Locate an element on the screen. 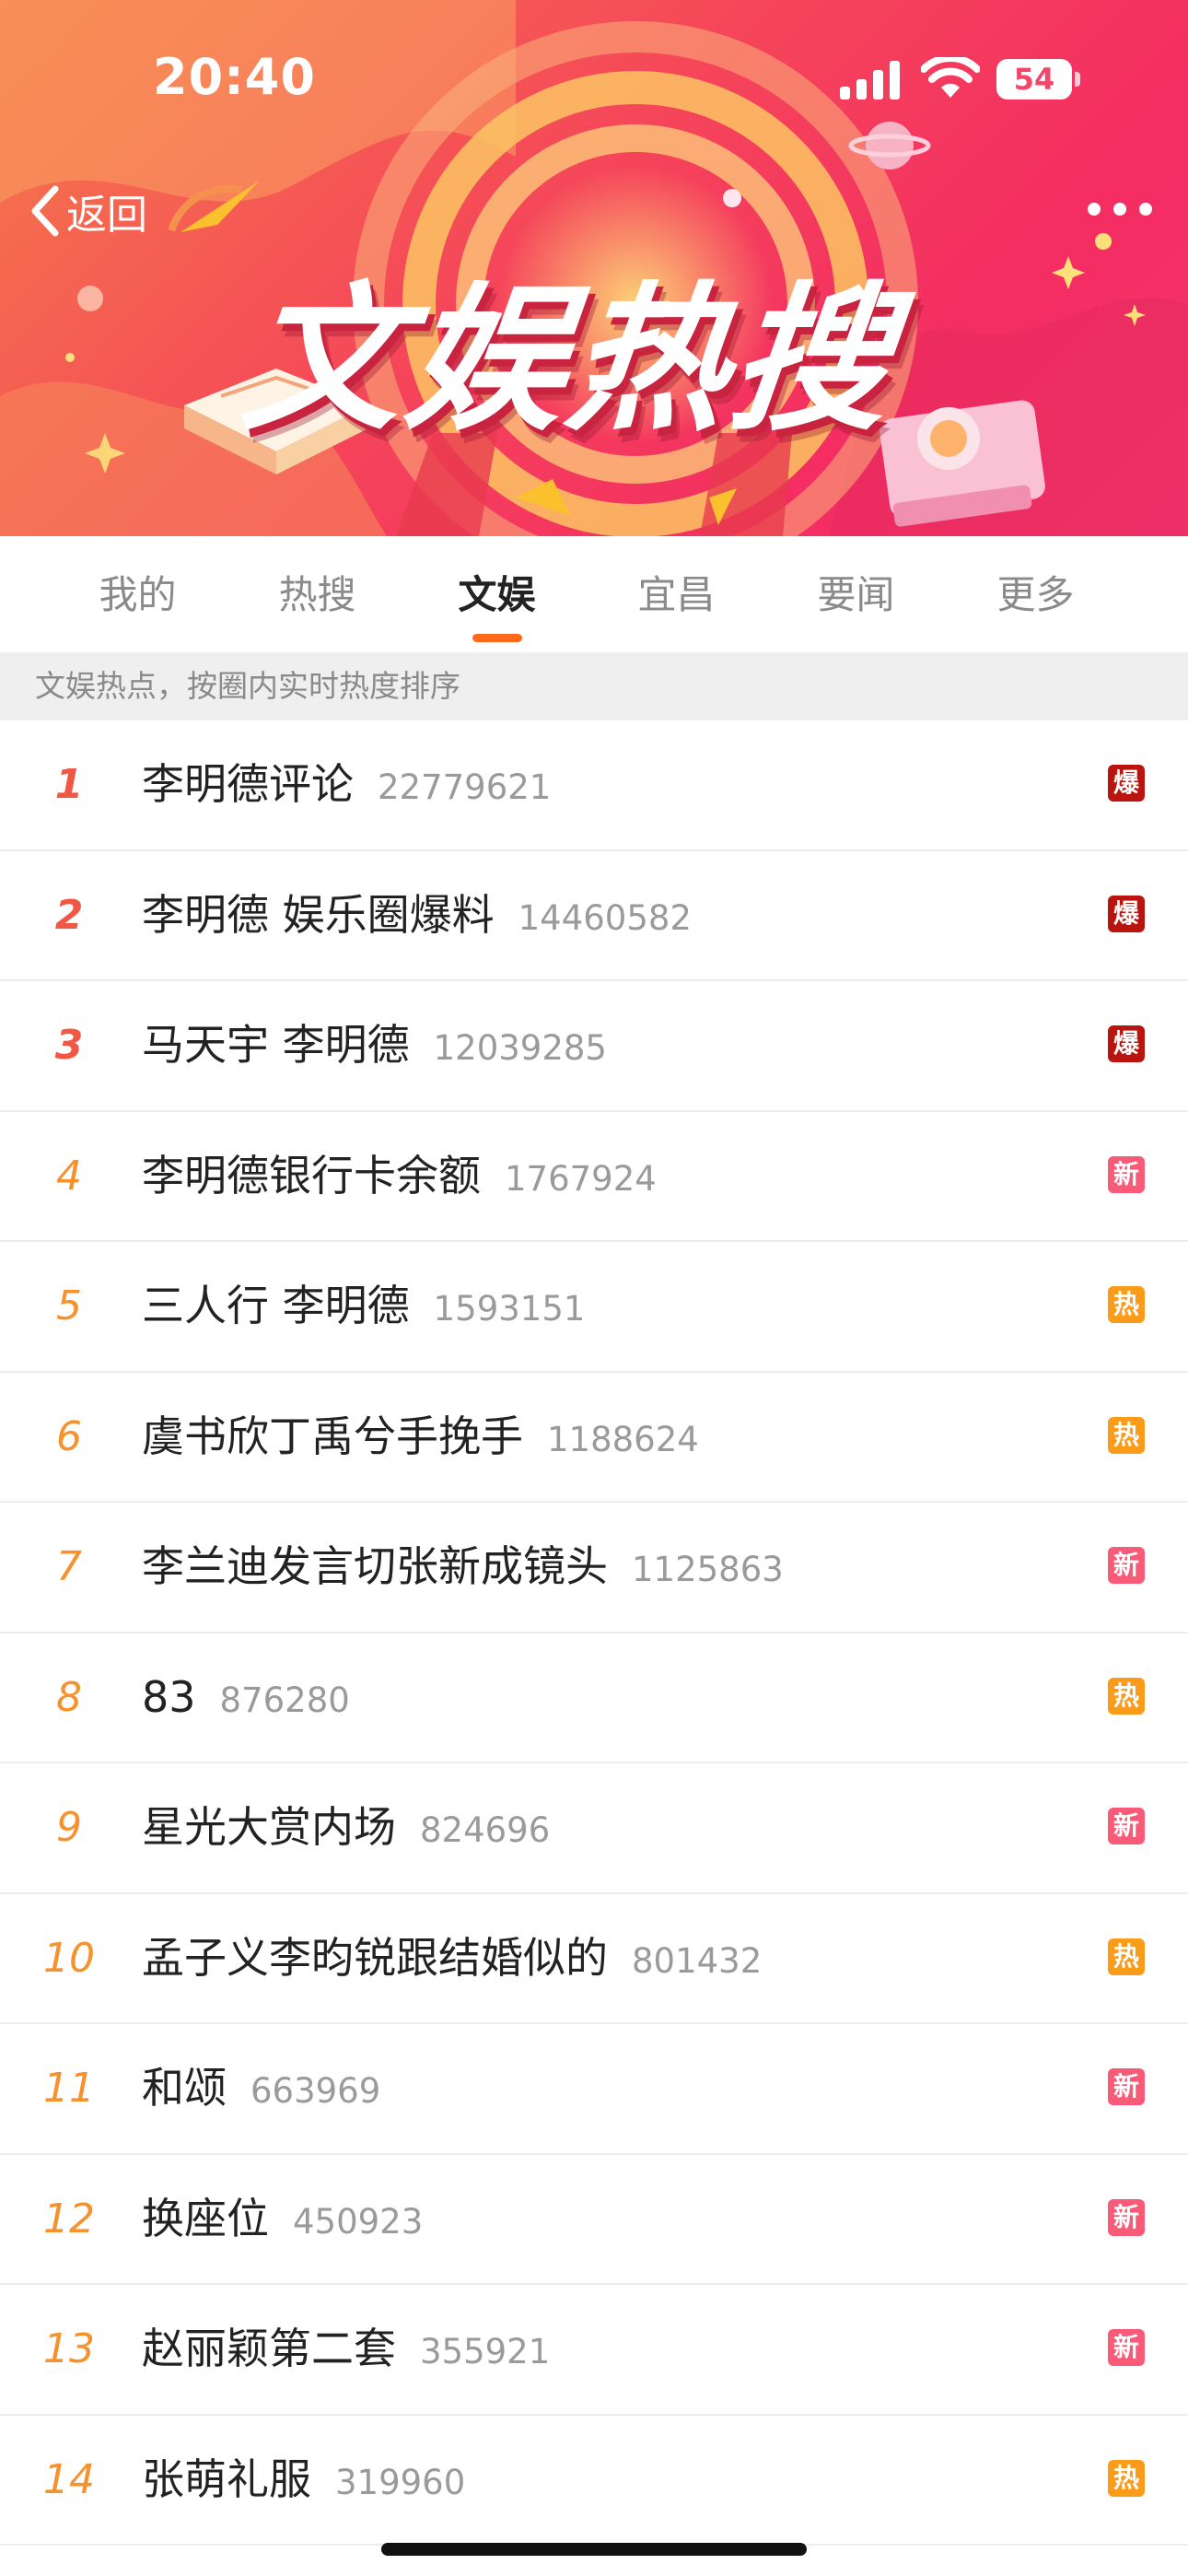  list-item: 10 孟子义李昀锐跟结婚似的 801432 热 is located at coordinates (594, 1959).